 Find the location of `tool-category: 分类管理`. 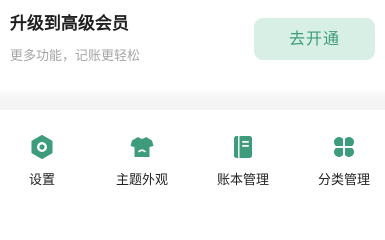

tool-category: 分类管理 is located at coordinates (344, 167).